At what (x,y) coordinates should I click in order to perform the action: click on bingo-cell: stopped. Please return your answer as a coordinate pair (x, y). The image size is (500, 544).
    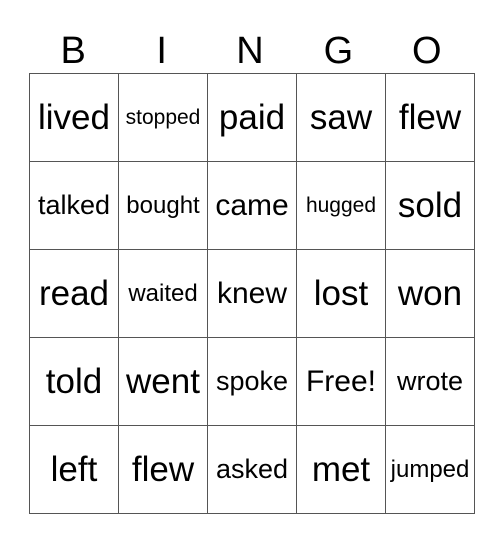
    Looking at the image, I should click on (163, 117).